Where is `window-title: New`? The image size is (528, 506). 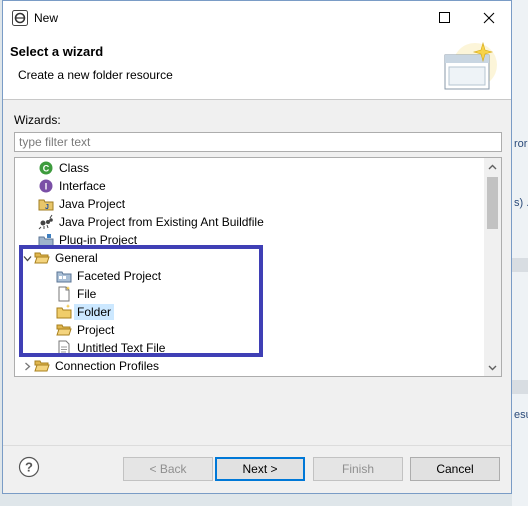 window-title: New is located at coordinates (46, 18).